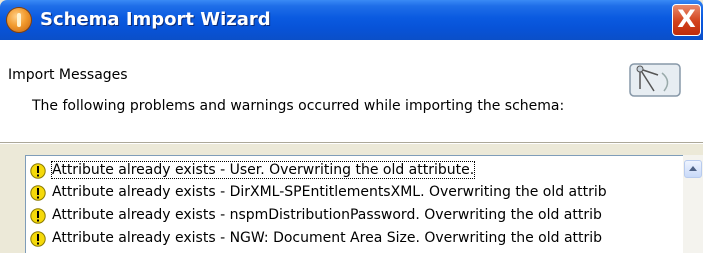 The width and height of the screenshot is (703, 253). I want to click on app-icon, so click(19, 20).